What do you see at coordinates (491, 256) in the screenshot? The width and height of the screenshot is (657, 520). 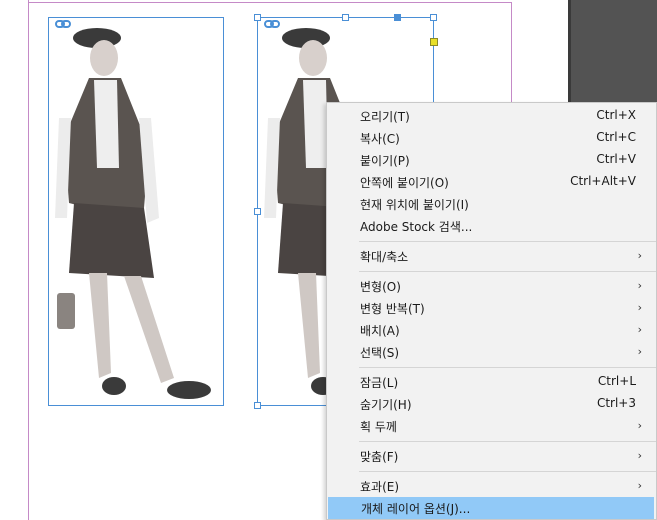 I see `menu-item: 확대/축소 ›` at bounding box center [491, 256].